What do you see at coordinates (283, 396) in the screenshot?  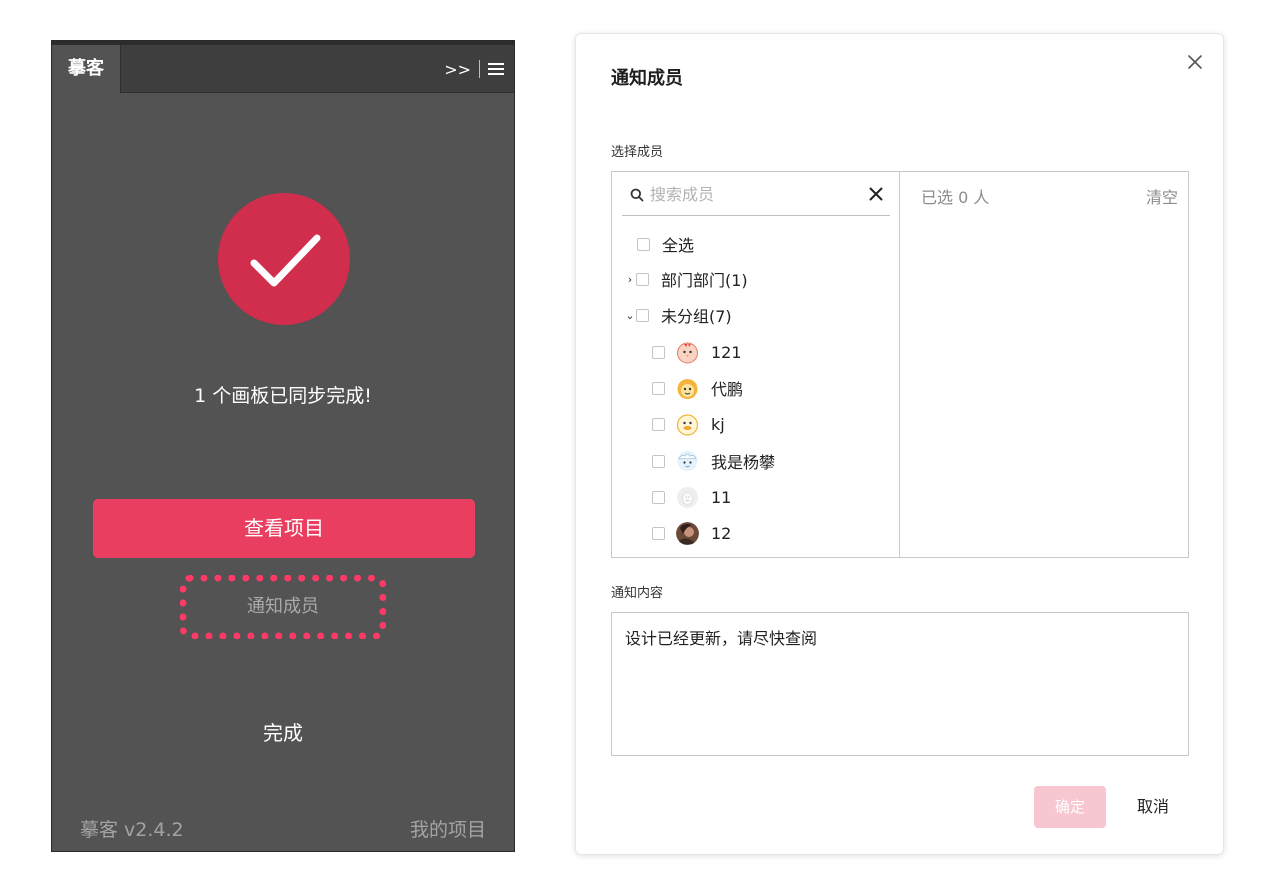 I see `sync-complete-message: 1 个画板已同步完成!` at bounding box center [283, 396].